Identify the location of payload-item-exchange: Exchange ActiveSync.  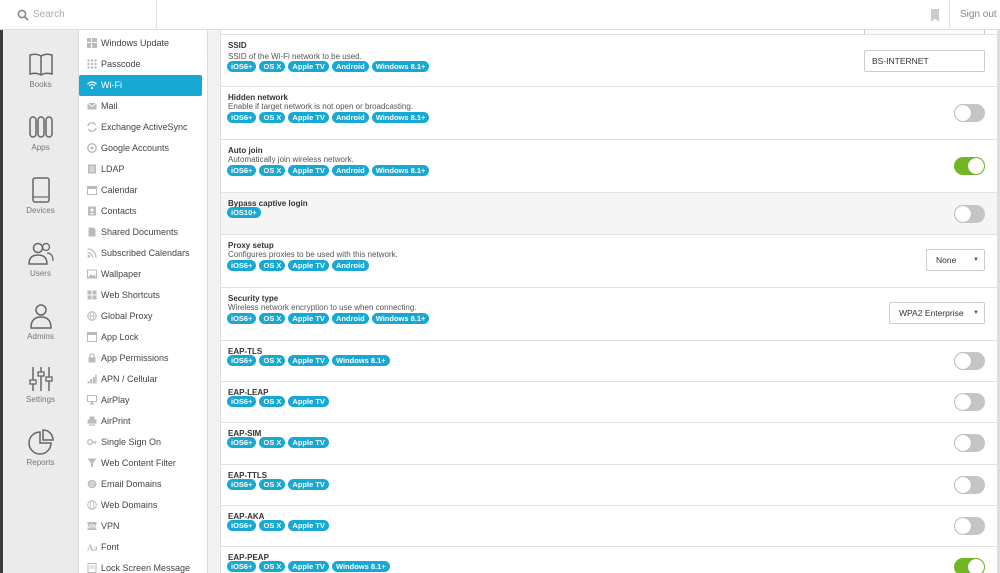
(140, 127).